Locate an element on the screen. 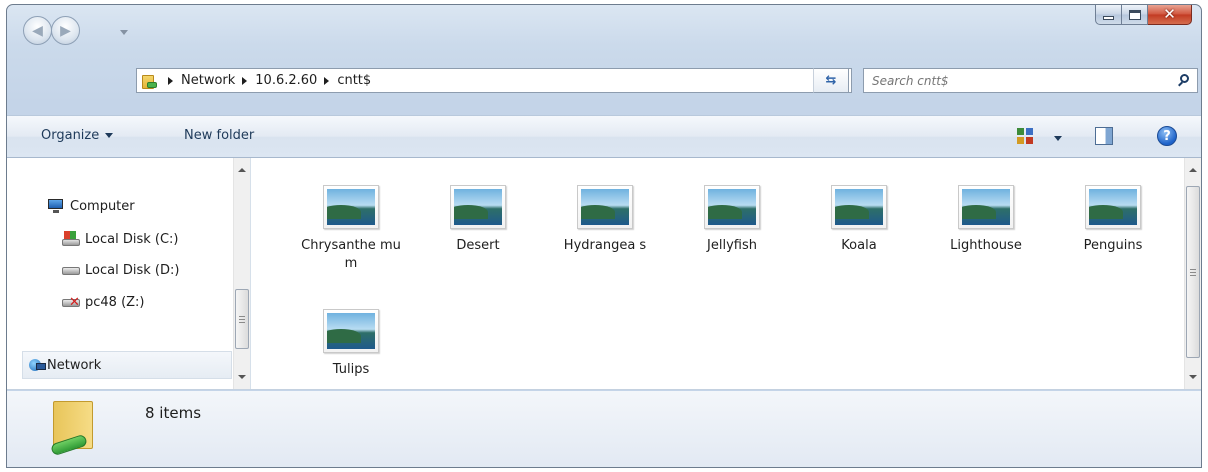 The width and height of the screenshot is (1208, 472). navigation-scrollbar is located at coordinates (241, 273).